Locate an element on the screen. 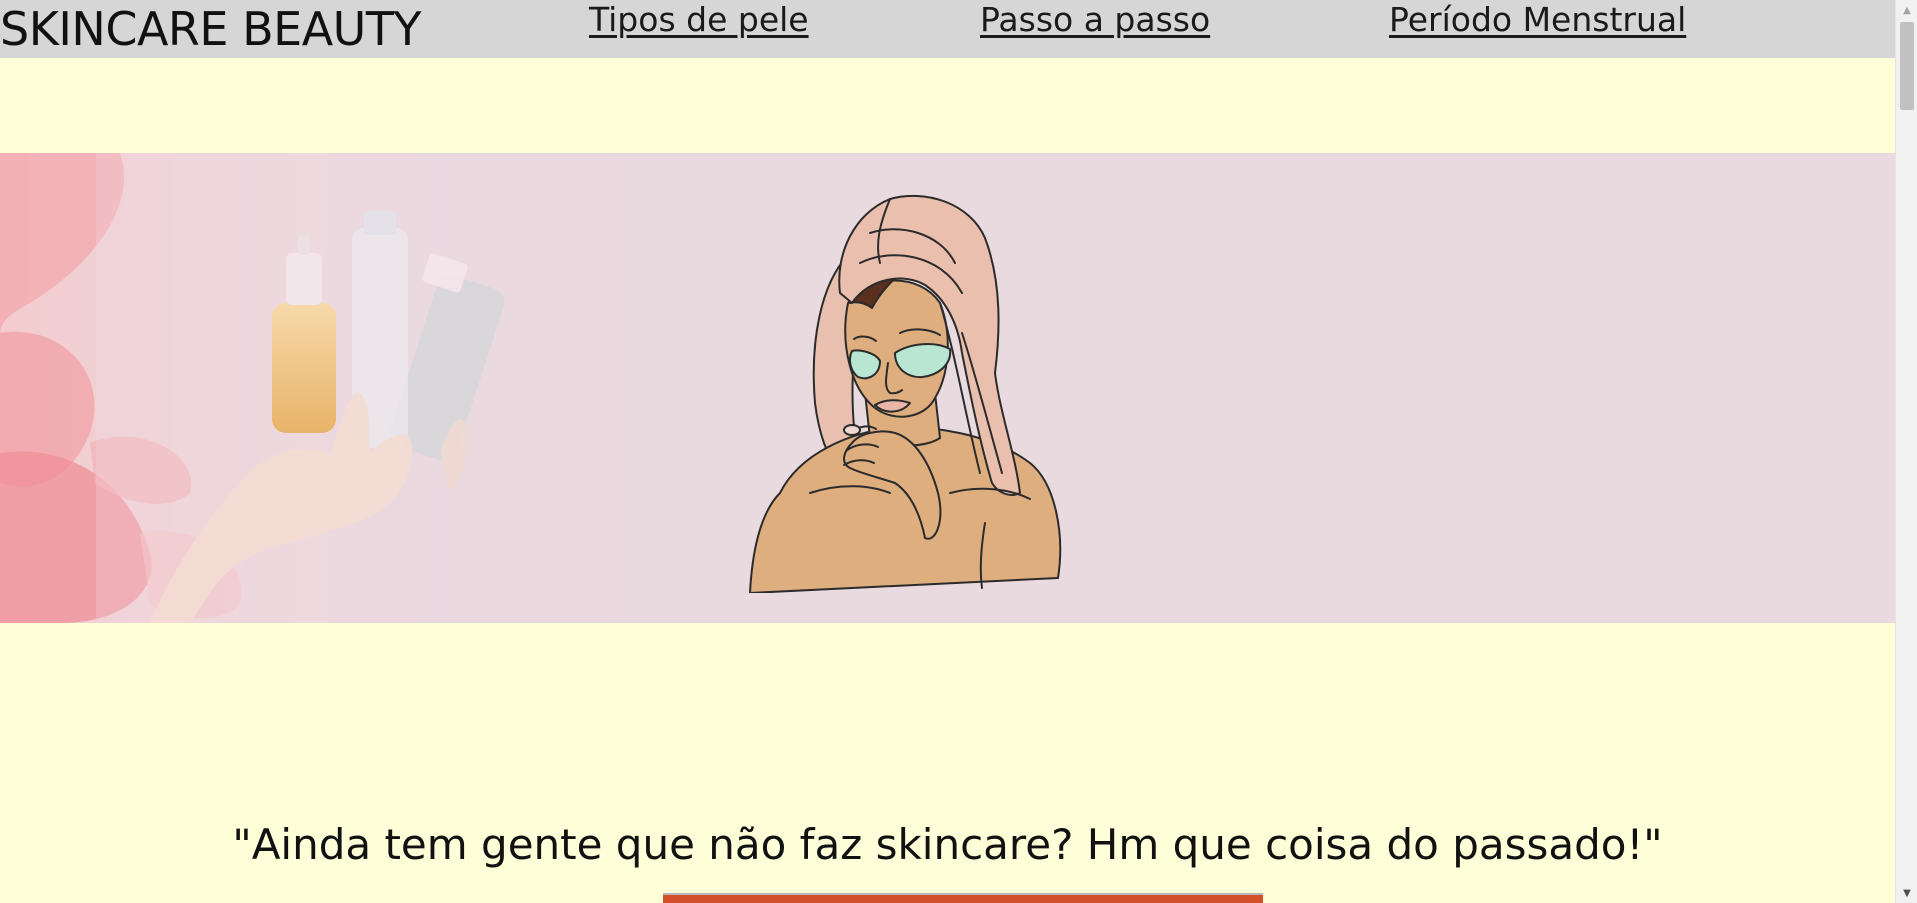 Image resolution: width=1917 pixels, height=903 pixels. vertical-scrollbar: ▲ ▼ is located at coordinates (1906, 451).